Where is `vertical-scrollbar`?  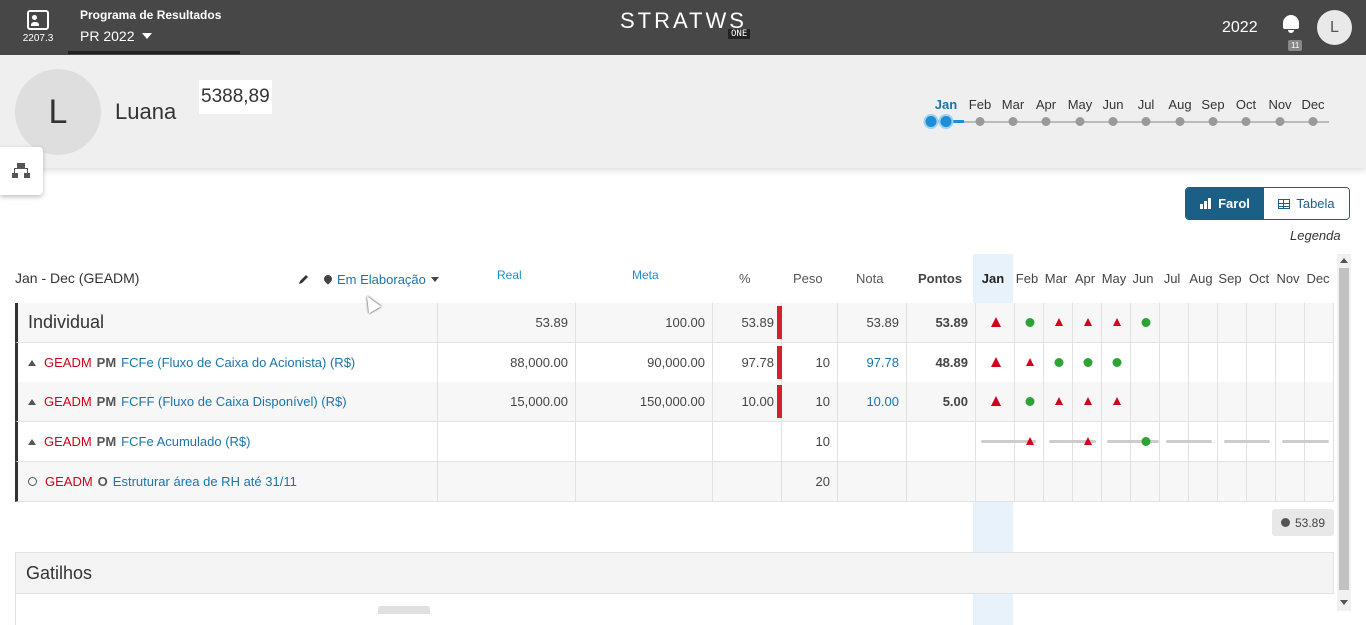
vertical-scrollbar is located at coordinates (1344, 432).